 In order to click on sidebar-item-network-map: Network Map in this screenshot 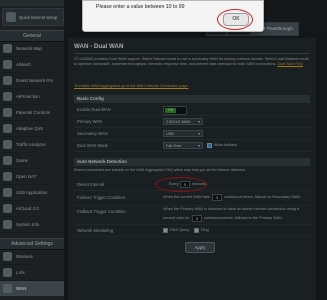, I will do `click(32, 49)`.